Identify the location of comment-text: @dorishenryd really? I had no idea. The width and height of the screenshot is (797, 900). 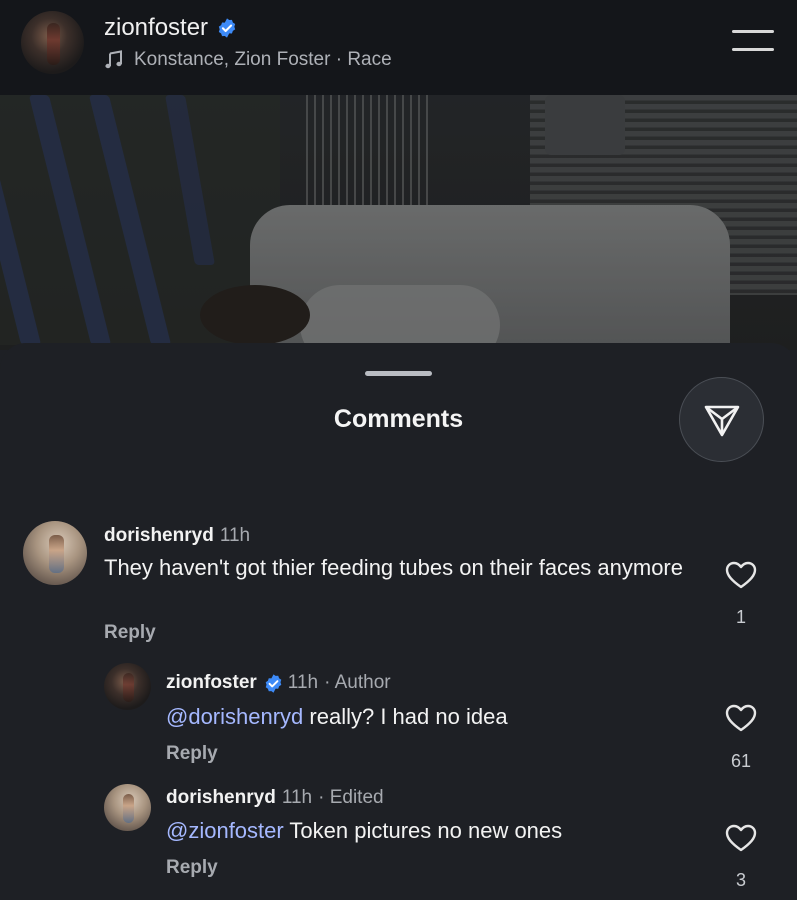
(337, 716).